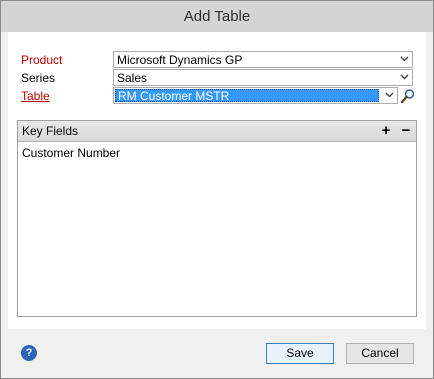 This screenshot has width=434, height=379. Describe the element at coordinates (406, 130) in the screenshot. I see `remove-key-field-button: −` at that location.